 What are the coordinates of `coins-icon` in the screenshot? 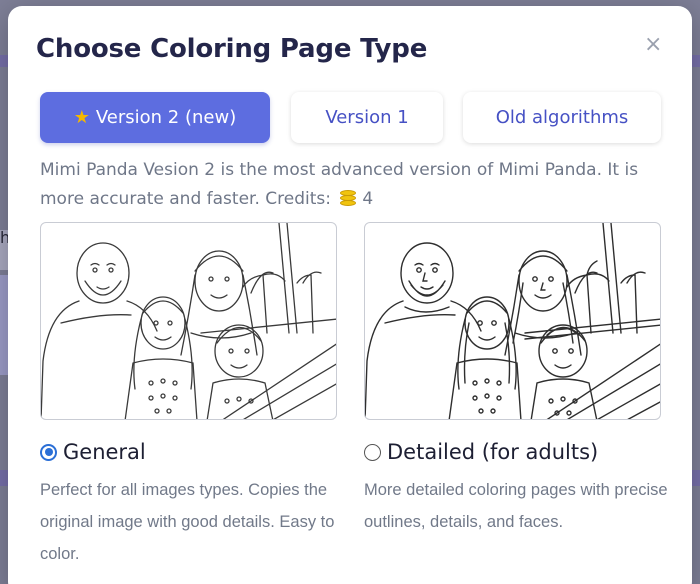 It's located at (348, 198).